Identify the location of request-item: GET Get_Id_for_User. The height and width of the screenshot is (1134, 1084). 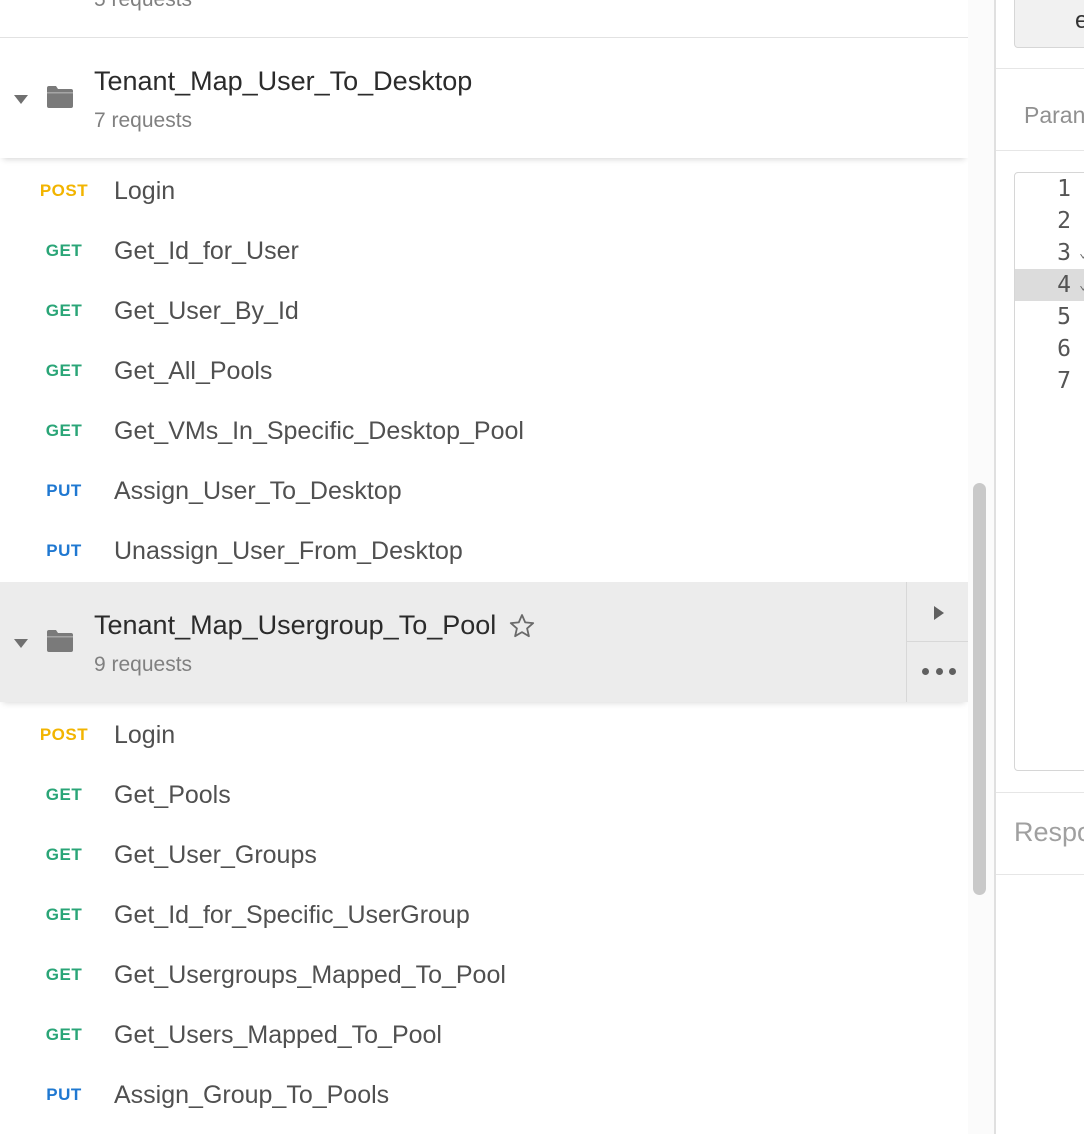
(484, 252).